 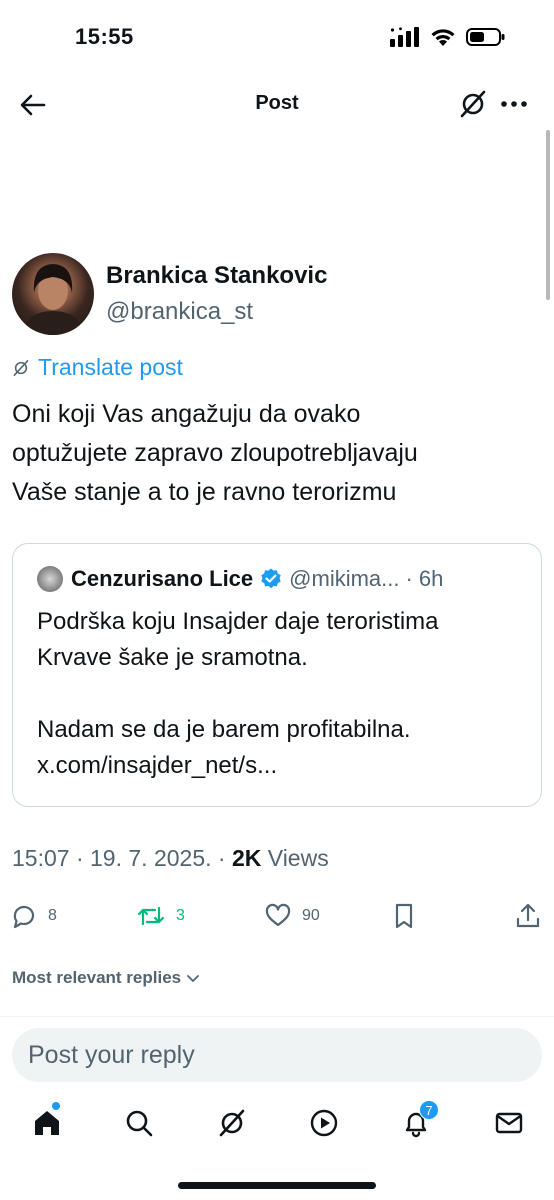 What do you see at coordinates (277, 1016) in the screenshot?
I see `divider` at bounding box center [277, 1016].